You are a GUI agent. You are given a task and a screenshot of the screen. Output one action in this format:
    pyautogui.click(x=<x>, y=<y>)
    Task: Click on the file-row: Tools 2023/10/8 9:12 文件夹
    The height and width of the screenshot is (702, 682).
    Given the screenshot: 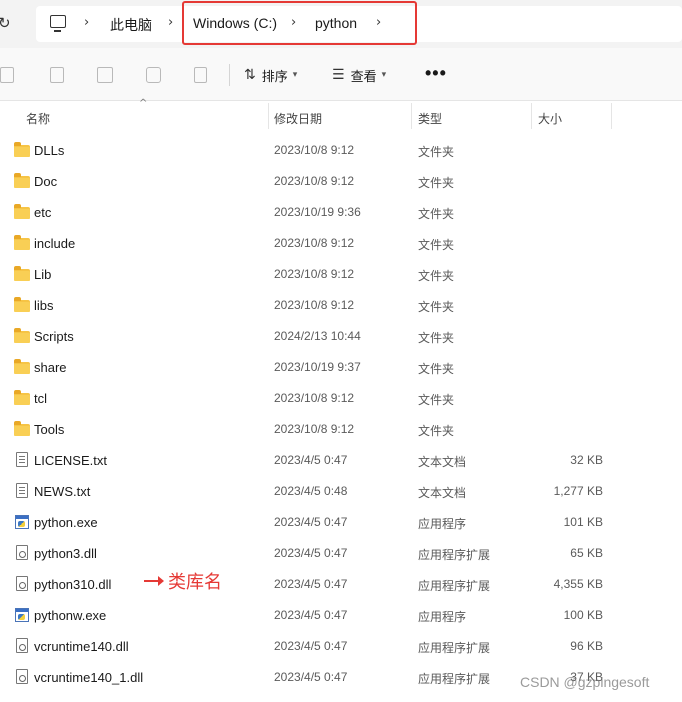 What is the action you would take?
    pyautogui.click(x=341, y=428)
    